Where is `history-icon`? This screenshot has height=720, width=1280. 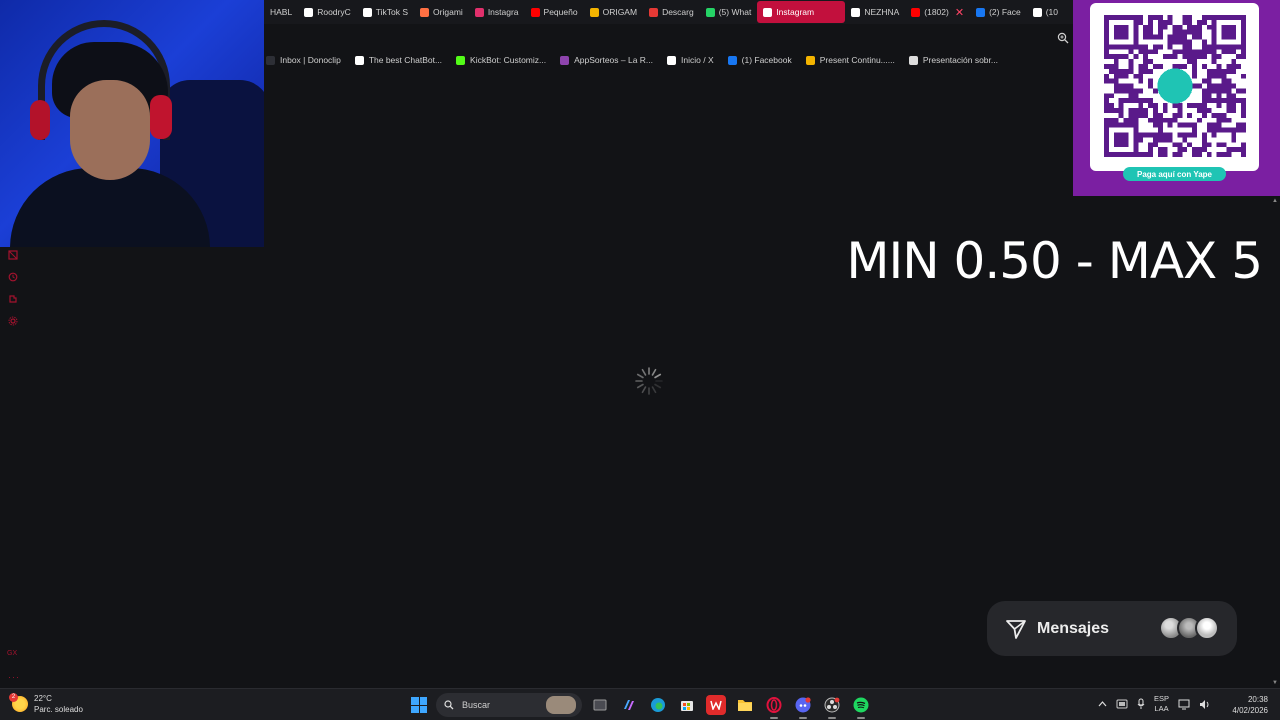 history-icon is located at coordinates (13, 277).